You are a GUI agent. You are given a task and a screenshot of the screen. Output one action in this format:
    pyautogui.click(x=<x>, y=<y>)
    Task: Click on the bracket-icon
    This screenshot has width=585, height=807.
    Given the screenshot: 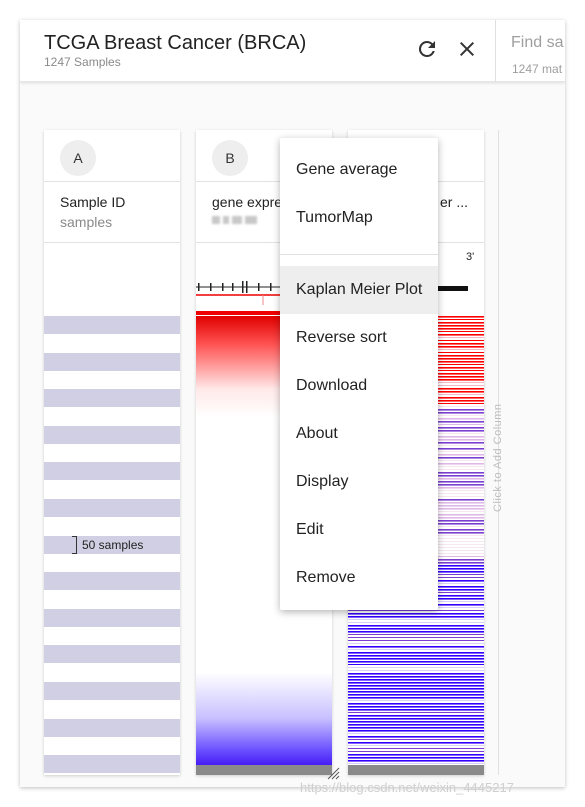 What is the action you would take?
    pyautogui.click(x=74, y=545)
    